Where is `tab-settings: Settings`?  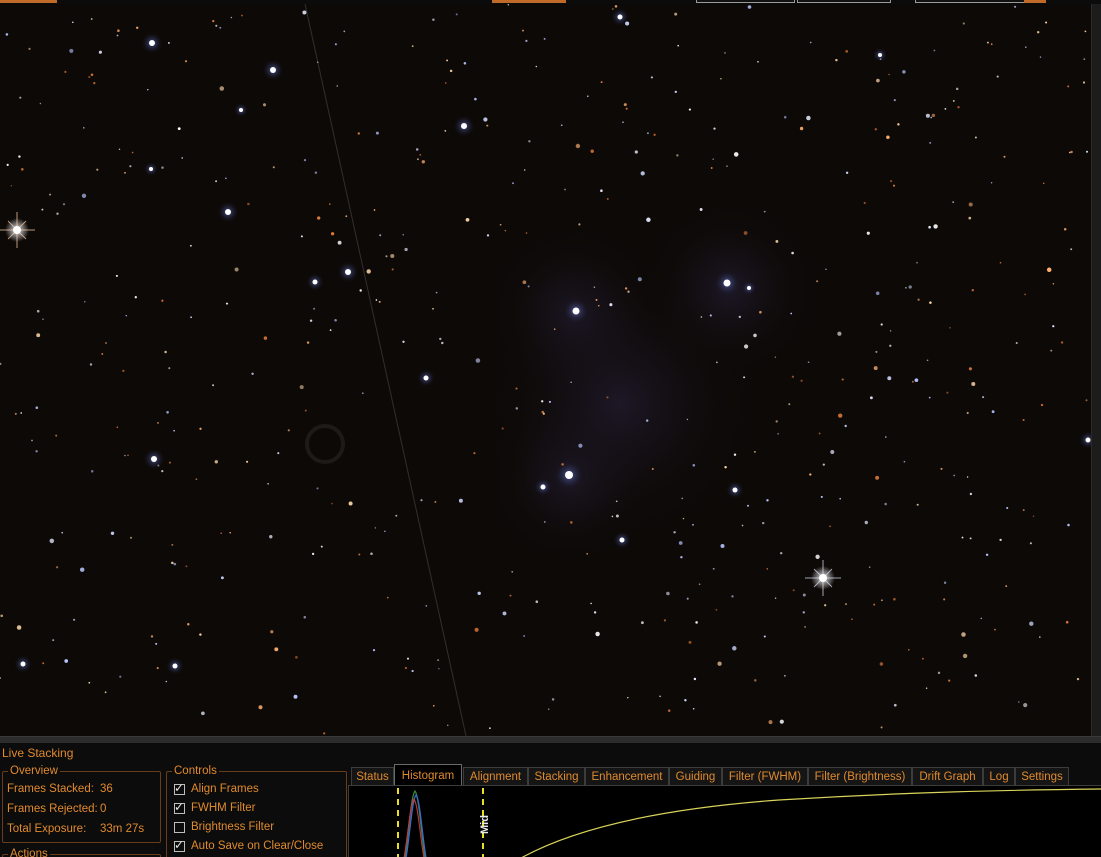
tab-settings: Settings is located at coordinates (1042, 776).